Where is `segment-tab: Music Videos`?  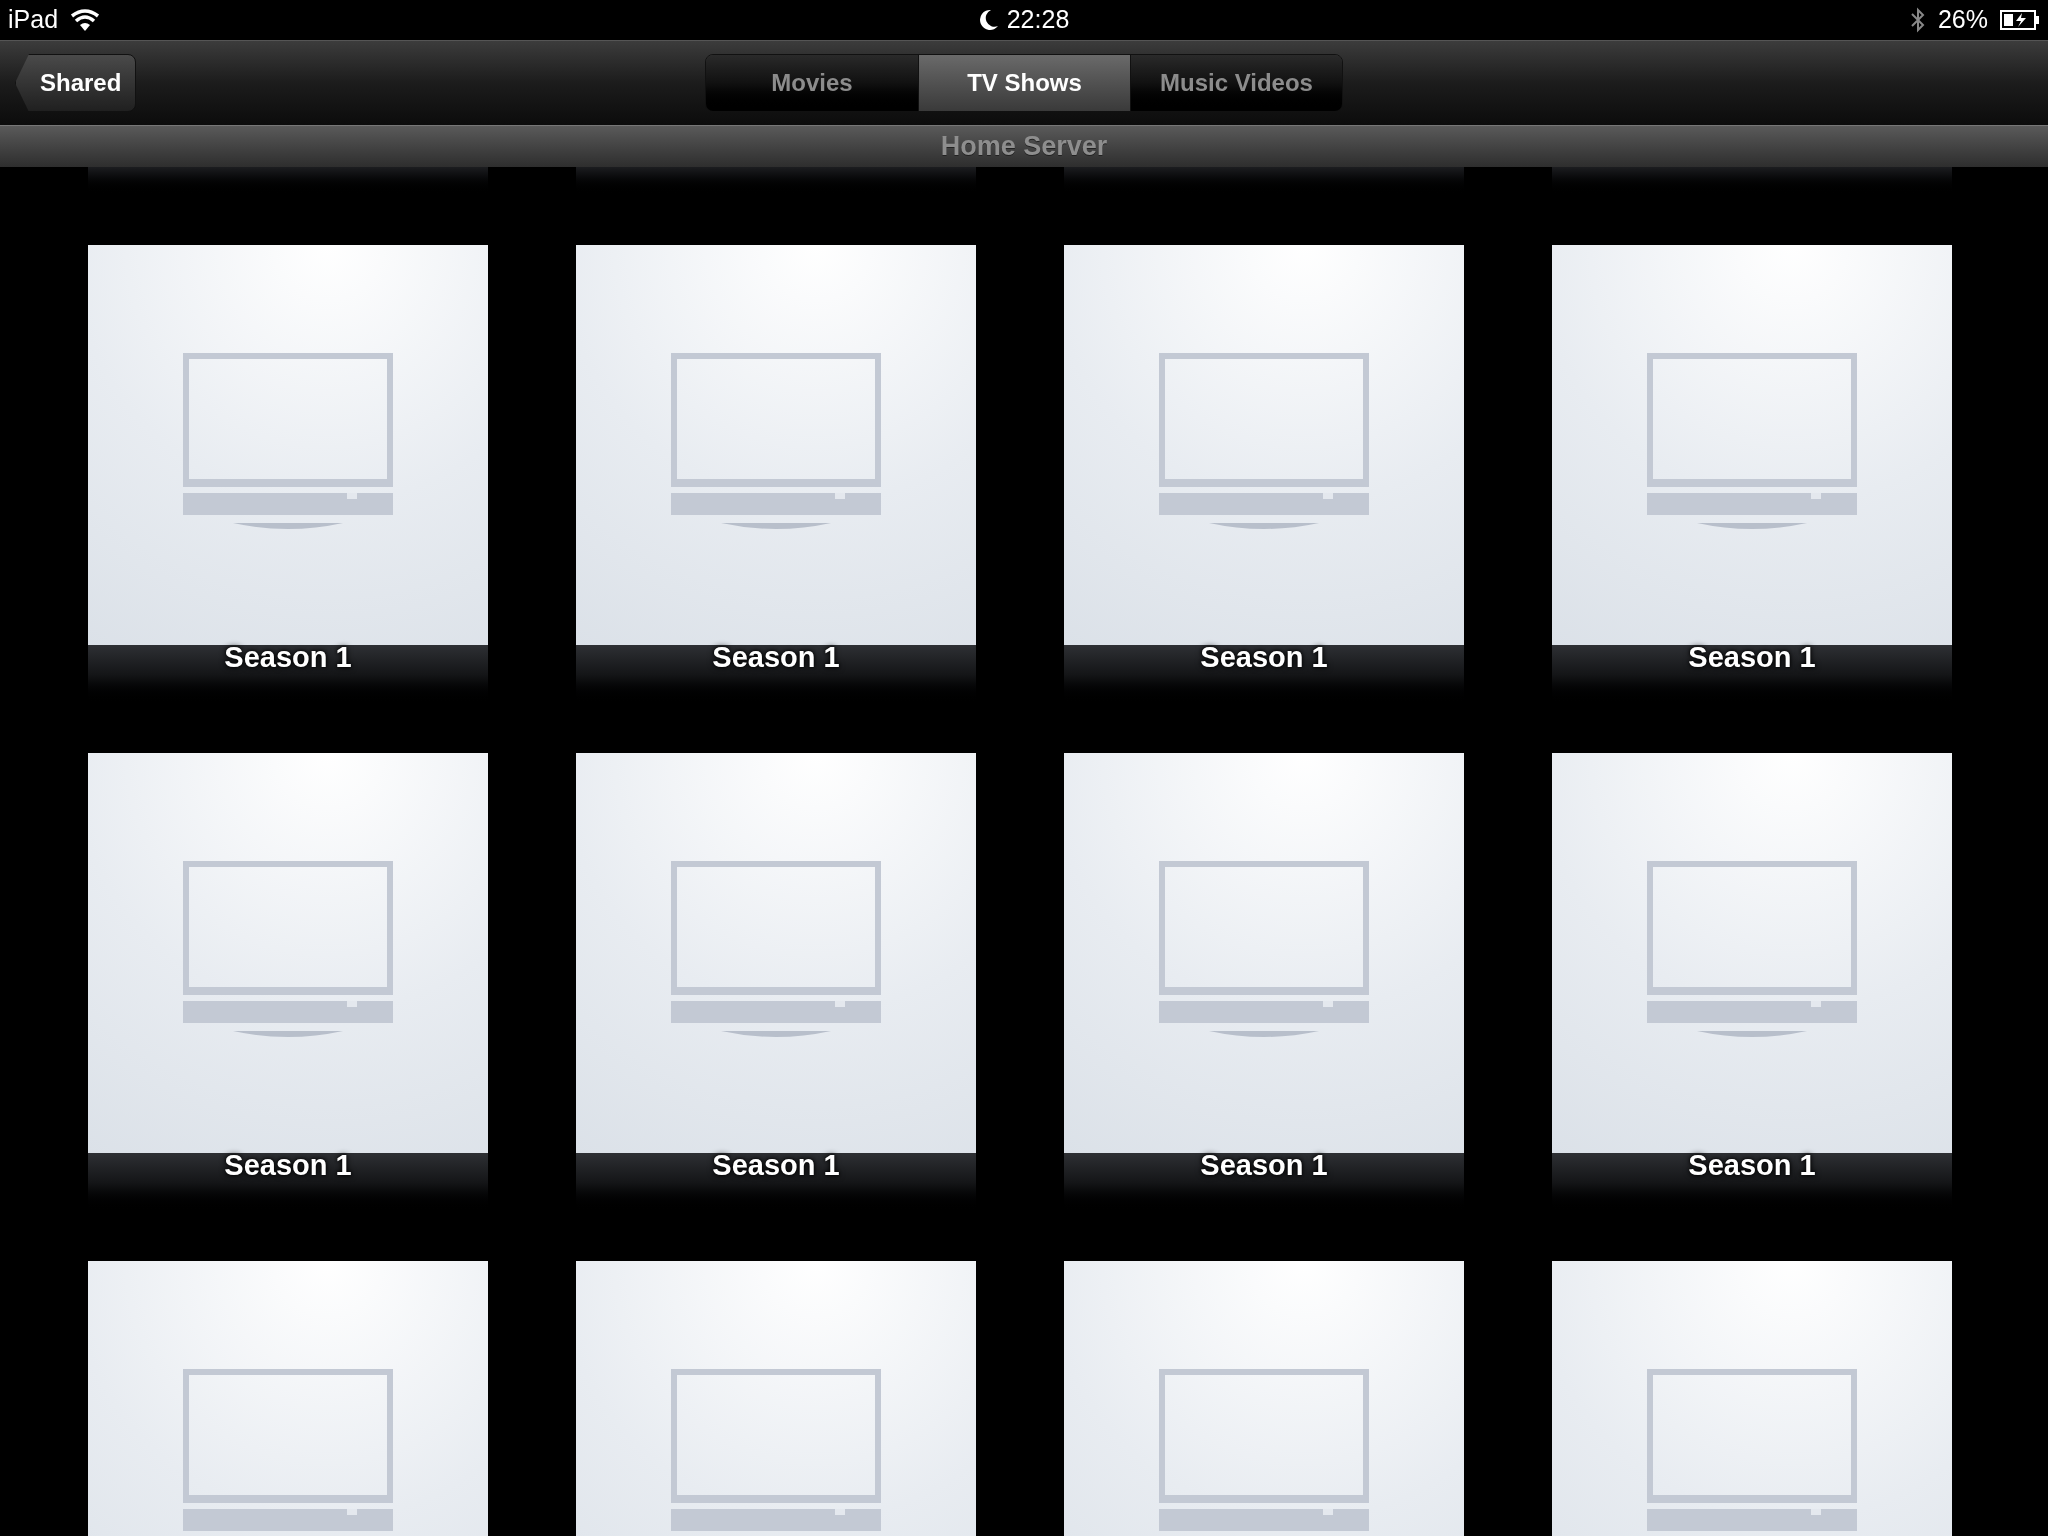 segment-tab: Music Videos is located at coordinates (1236, 83).